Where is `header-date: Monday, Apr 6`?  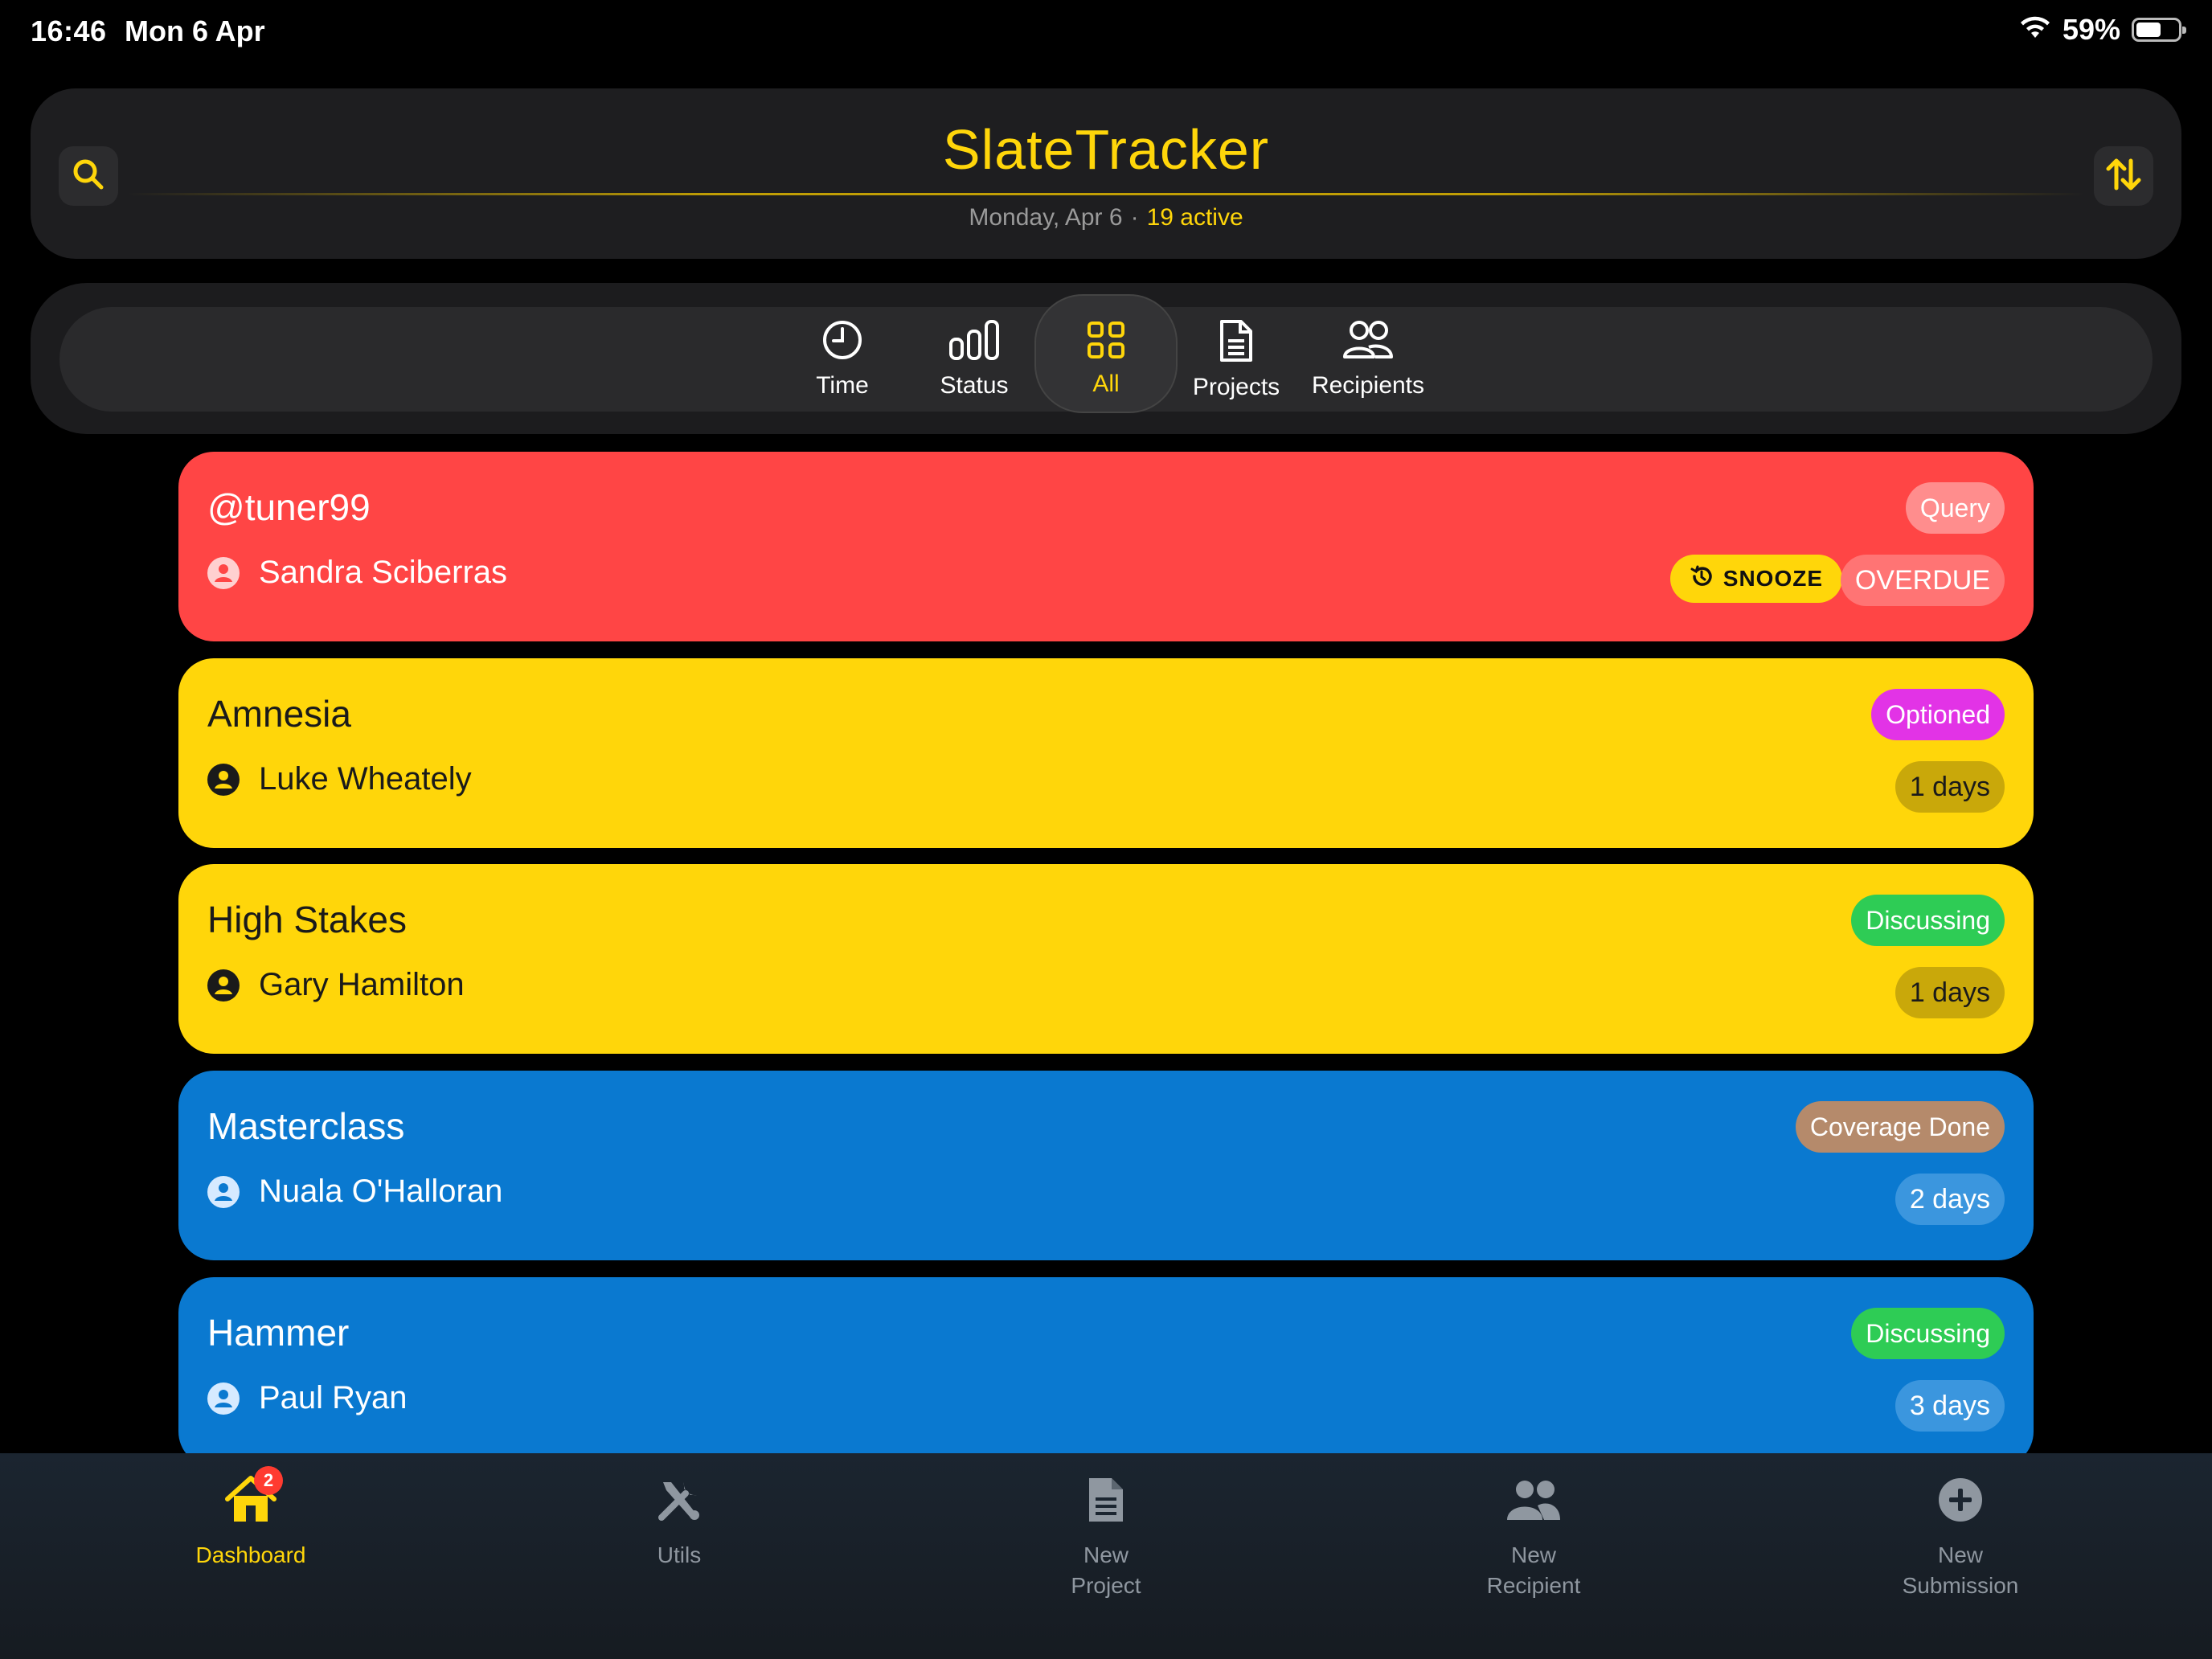
header-date: Monday, Apr 6 is located at coordinates (1046, 217).